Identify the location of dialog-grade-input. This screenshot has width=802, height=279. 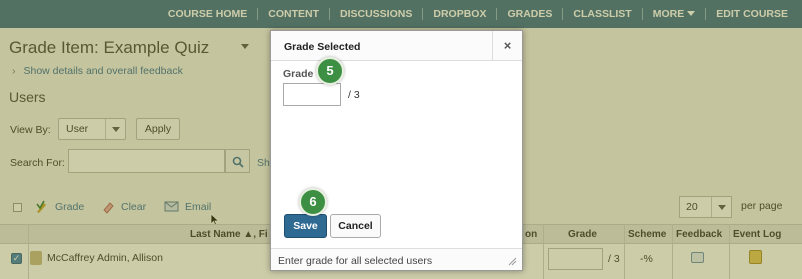
(312, 94).